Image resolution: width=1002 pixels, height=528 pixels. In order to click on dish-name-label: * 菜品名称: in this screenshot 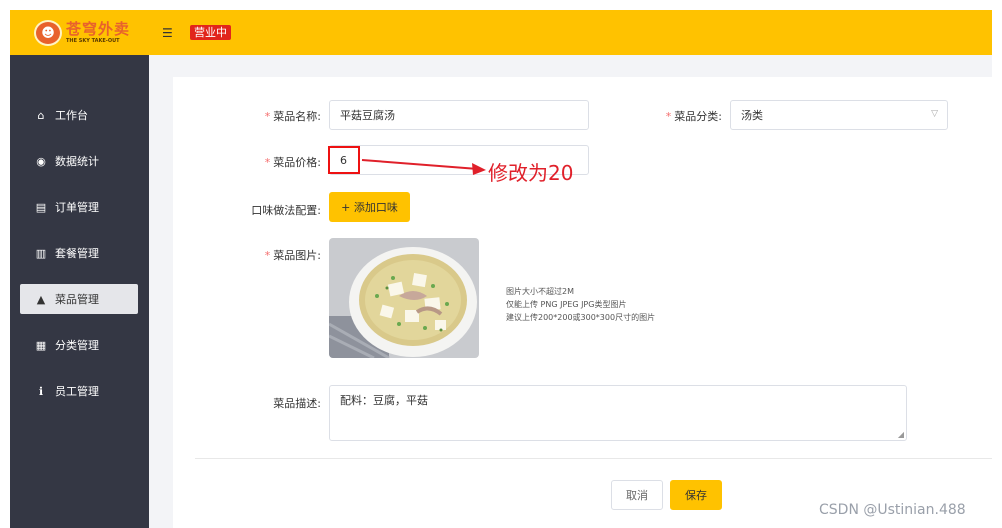, I will do `click(290, 116)`.